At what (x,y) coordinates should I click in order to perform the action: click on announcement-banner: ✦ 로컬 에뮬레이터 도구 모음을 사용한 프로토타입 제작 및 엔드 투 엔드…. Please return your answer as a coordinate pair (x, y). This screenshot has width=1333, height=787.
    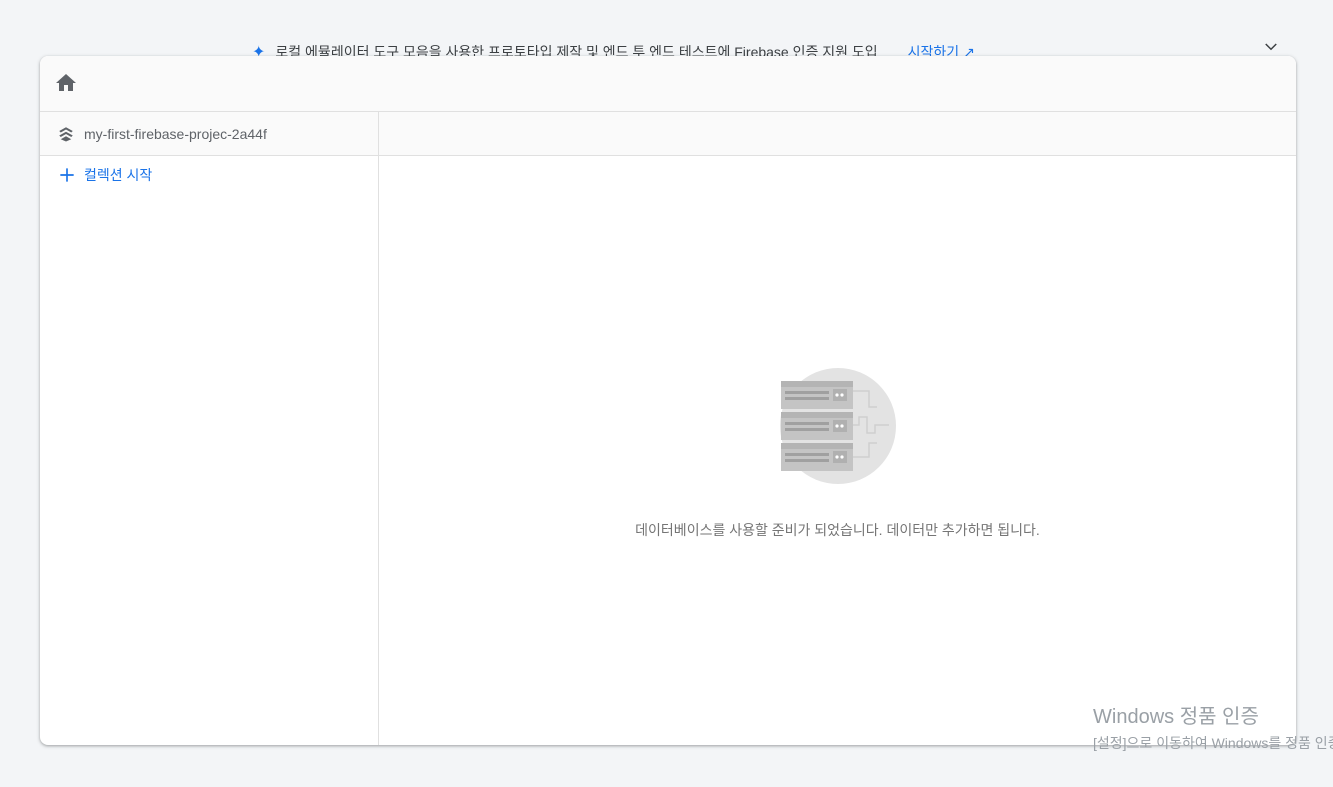
    Looking at the image, I should click on (666, 28).